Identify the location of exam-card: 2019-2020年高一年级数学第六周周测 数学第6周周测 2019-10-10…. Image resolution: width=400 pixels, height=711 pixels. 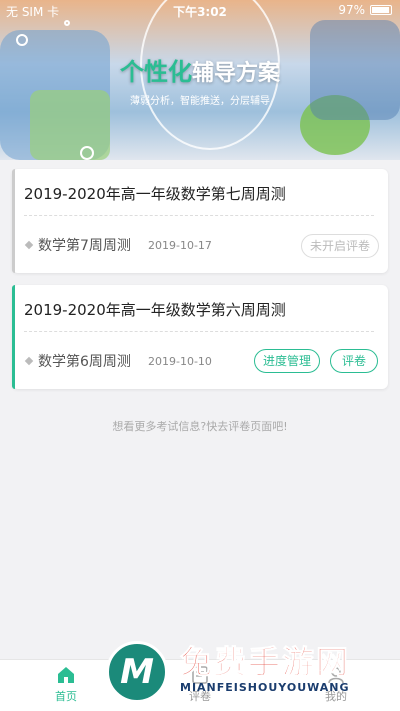
(200, 337).